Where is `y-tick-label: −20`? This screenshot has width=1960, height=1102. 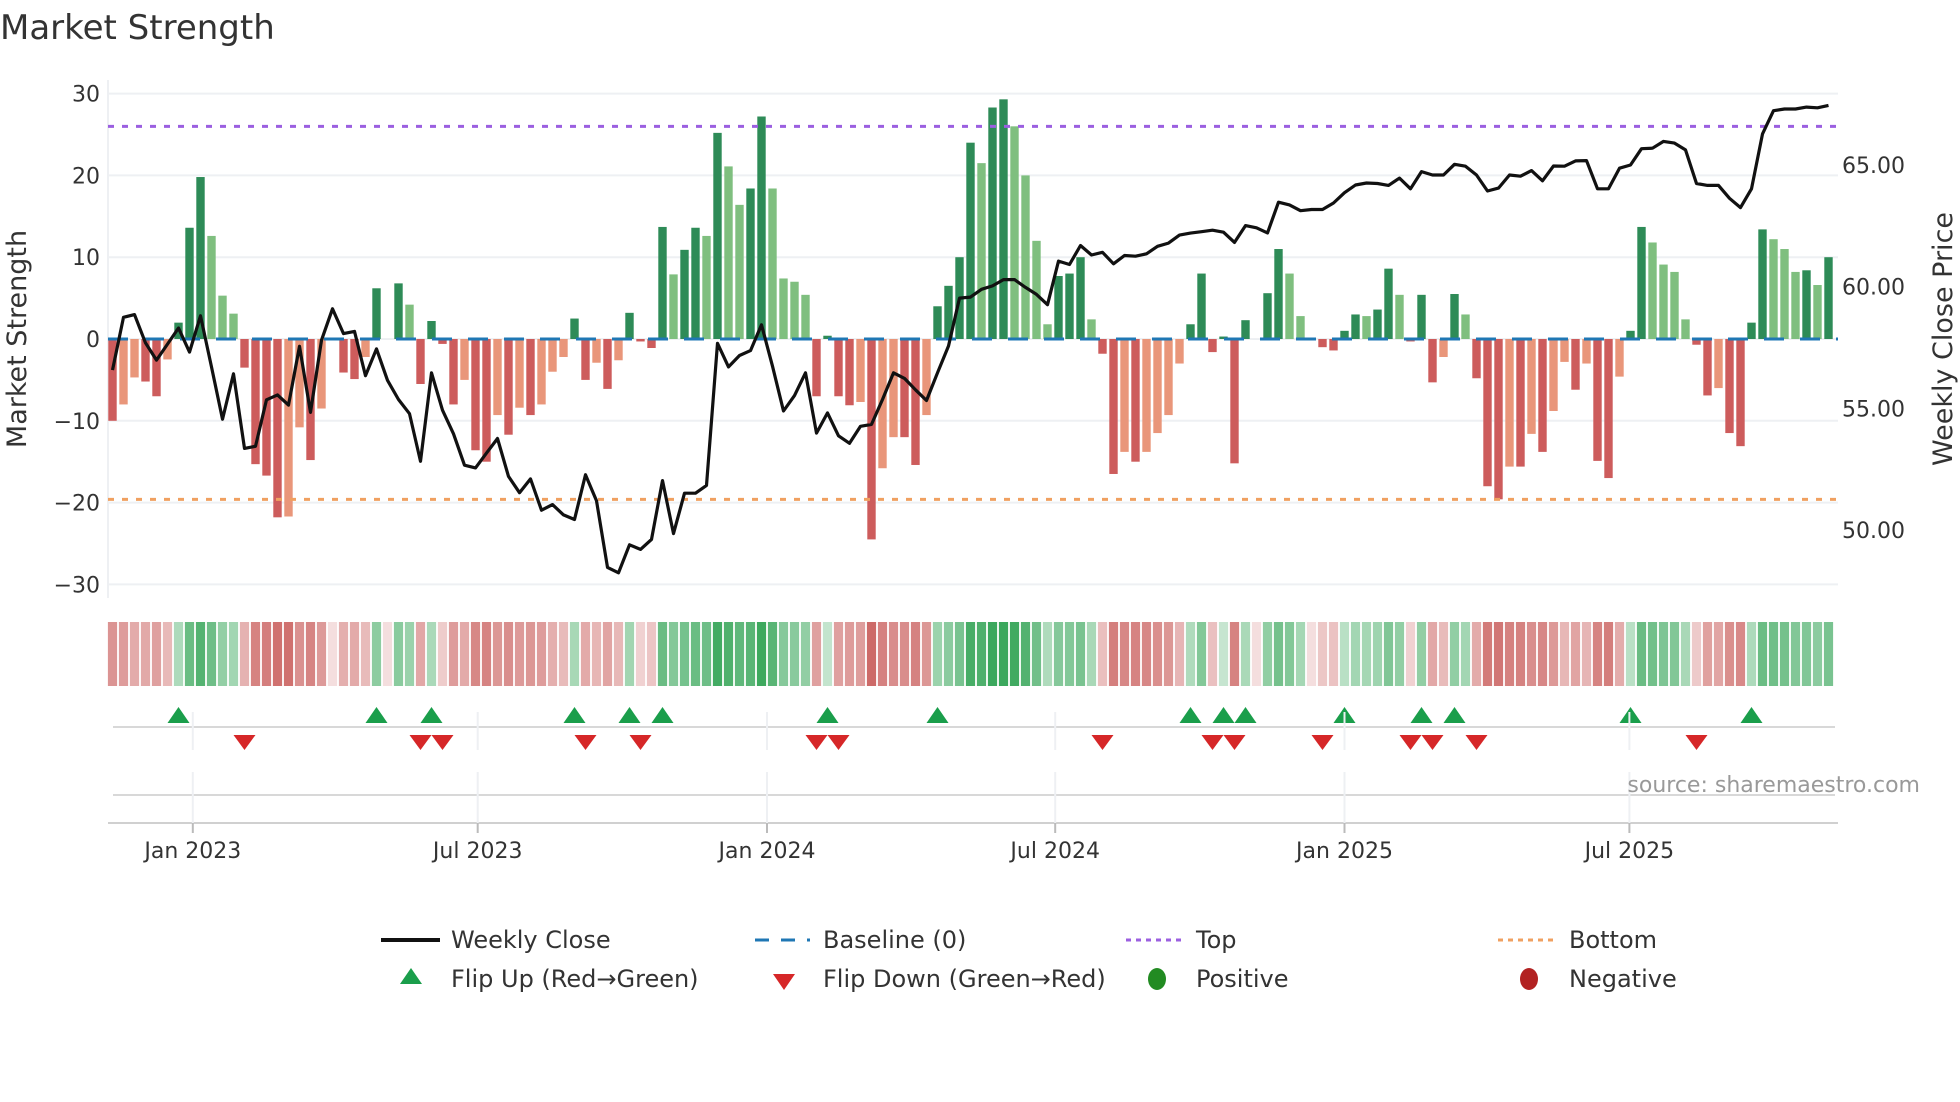 y-tick-label: −20 is located at coordinates (77, 504).